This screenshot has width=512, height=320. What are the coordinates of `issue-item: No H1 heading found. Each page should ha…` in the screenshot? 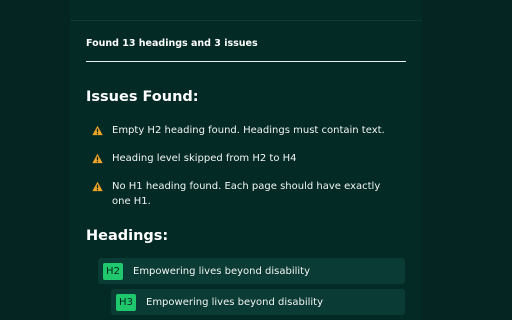 It's located at (242, 194).